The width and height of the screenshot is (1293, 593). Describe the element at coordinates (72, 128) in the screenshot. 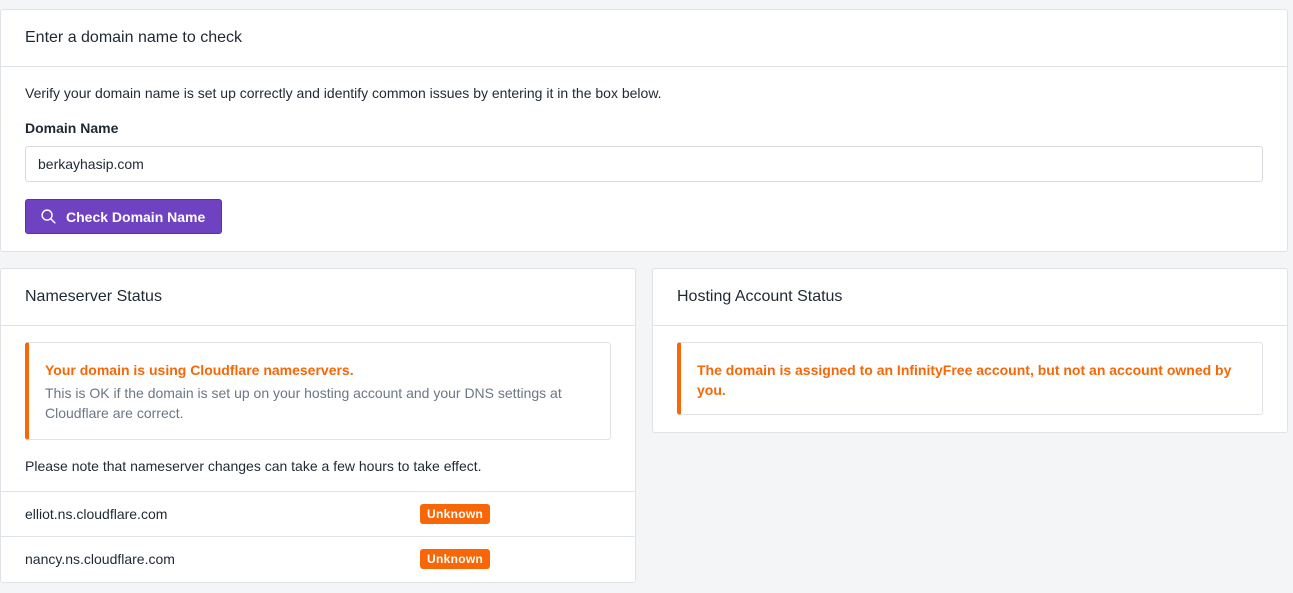

I see `domain-name-label: Domain Name` at that location.